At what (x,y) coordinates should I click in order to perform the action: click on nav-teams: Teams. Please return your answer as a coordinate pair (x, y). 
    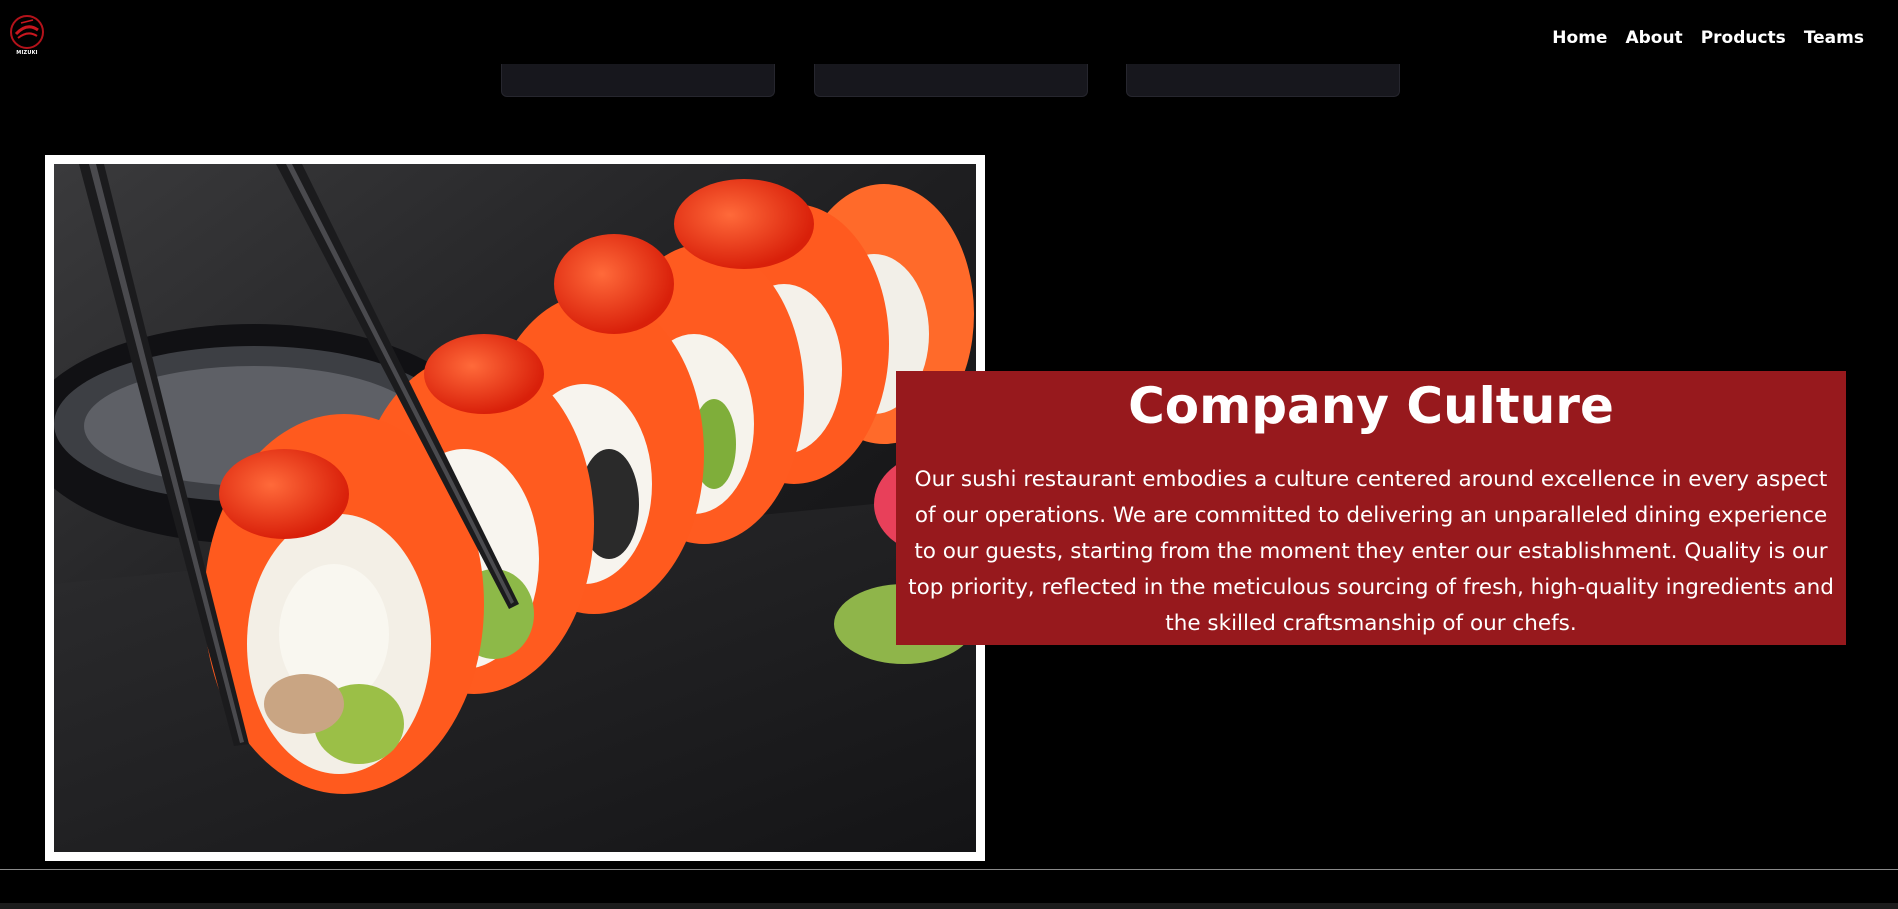
    Looking at the image, I should click on (1834, 38).